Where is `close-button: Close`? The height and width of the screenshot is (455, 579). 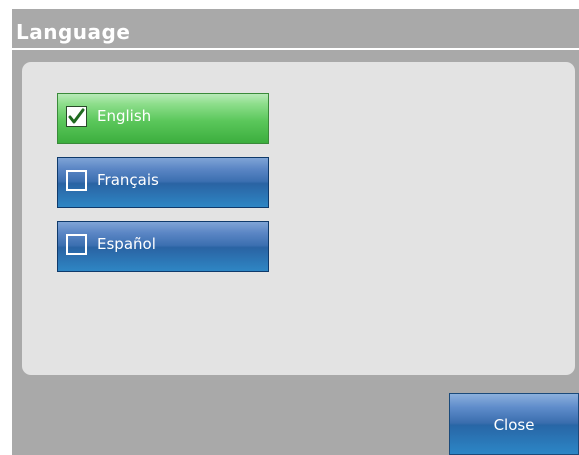 close-button: Close is located at coordinates (514, 424).